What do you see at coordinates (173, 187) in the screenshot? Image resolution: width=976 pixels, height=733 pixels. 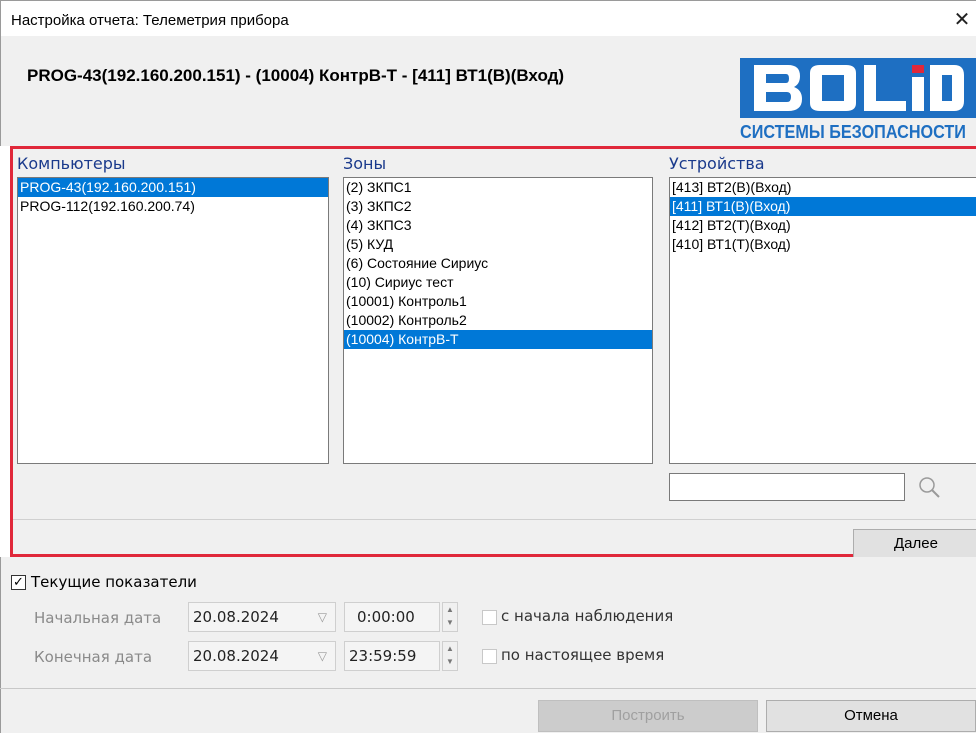 I see `list-item: PROG-43(192.160.200.151)` at bounding box center [173, 187].